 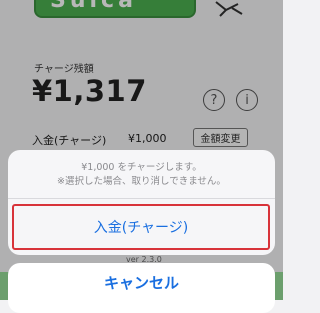 What do you see at coordinates (141, 174) in the screenshot?
I see `action-sheet-message: ¥1,000 をチャージします。 ※選択した場合、取り消しできません。` at bounding box center [141, 174].